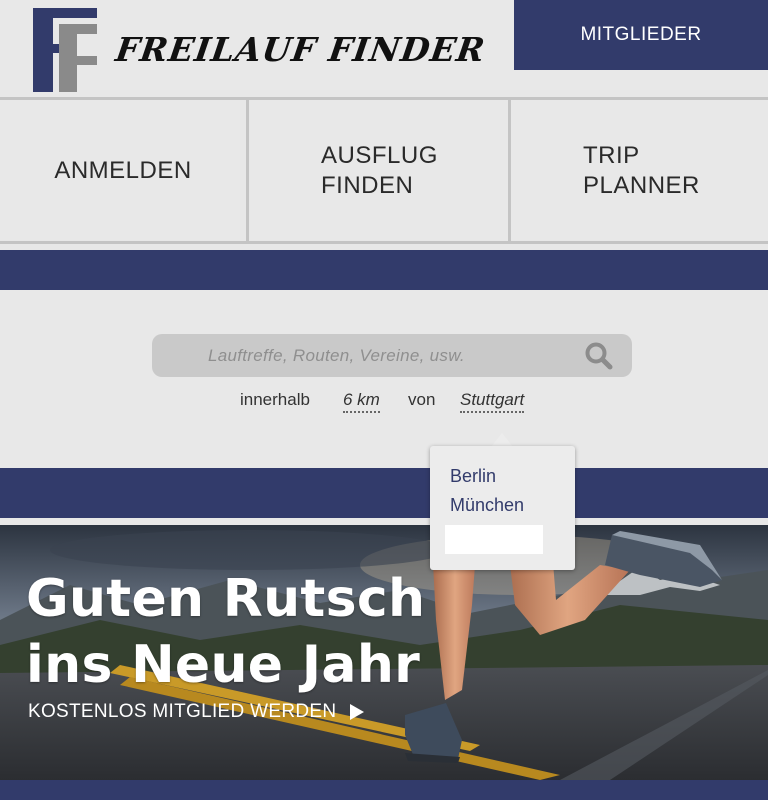 This screenshot has height=800, width=768. I want to click on nav-item-label: AUSFLUG FINDEN, so click(379, 170).